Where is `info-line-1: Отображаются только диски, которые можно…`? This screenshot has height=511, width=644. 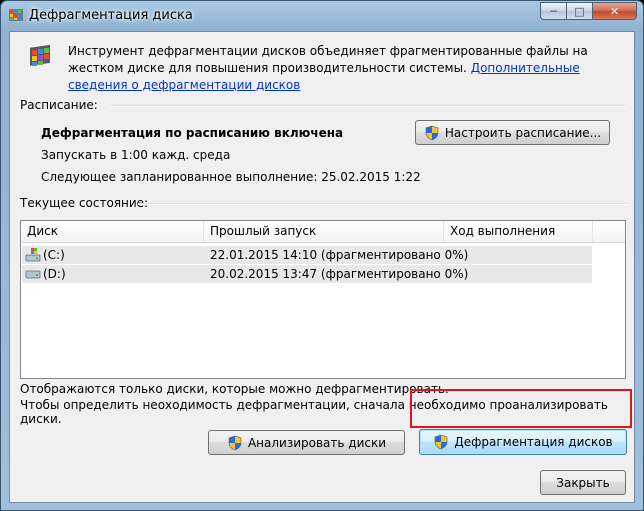
info-line-1: Отображаются только диски, которые можно… is located at coordinates (234, 389).